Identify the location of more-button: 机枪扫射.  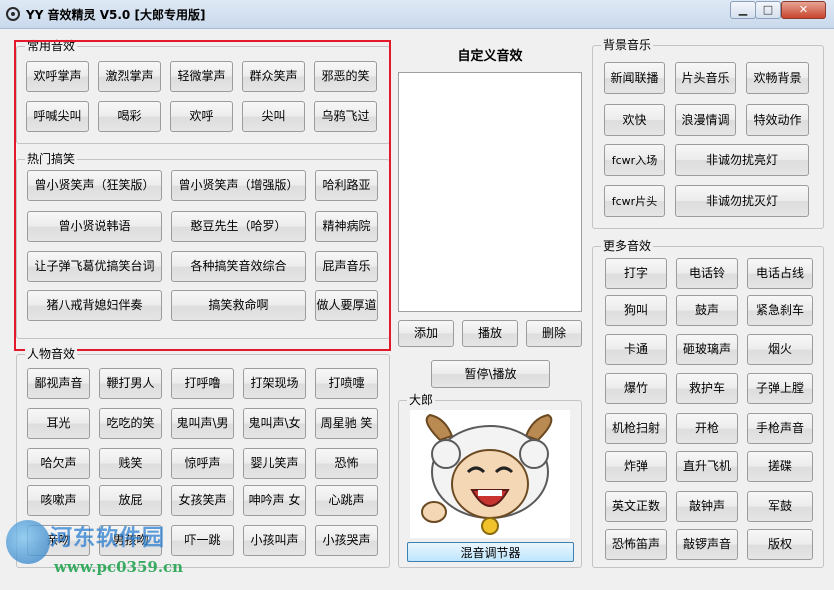
(636, 428).